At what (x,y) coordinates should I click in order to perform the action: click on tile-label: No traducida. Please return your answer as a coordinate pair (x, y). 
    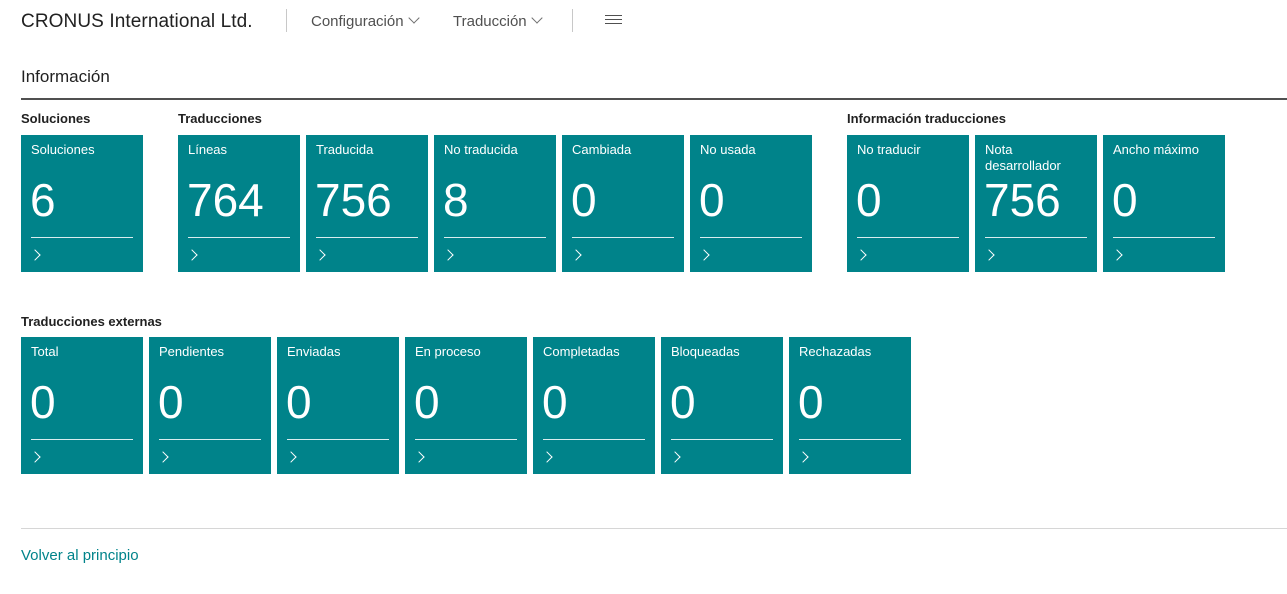
    Looking at the image, I should click on (481, 149).